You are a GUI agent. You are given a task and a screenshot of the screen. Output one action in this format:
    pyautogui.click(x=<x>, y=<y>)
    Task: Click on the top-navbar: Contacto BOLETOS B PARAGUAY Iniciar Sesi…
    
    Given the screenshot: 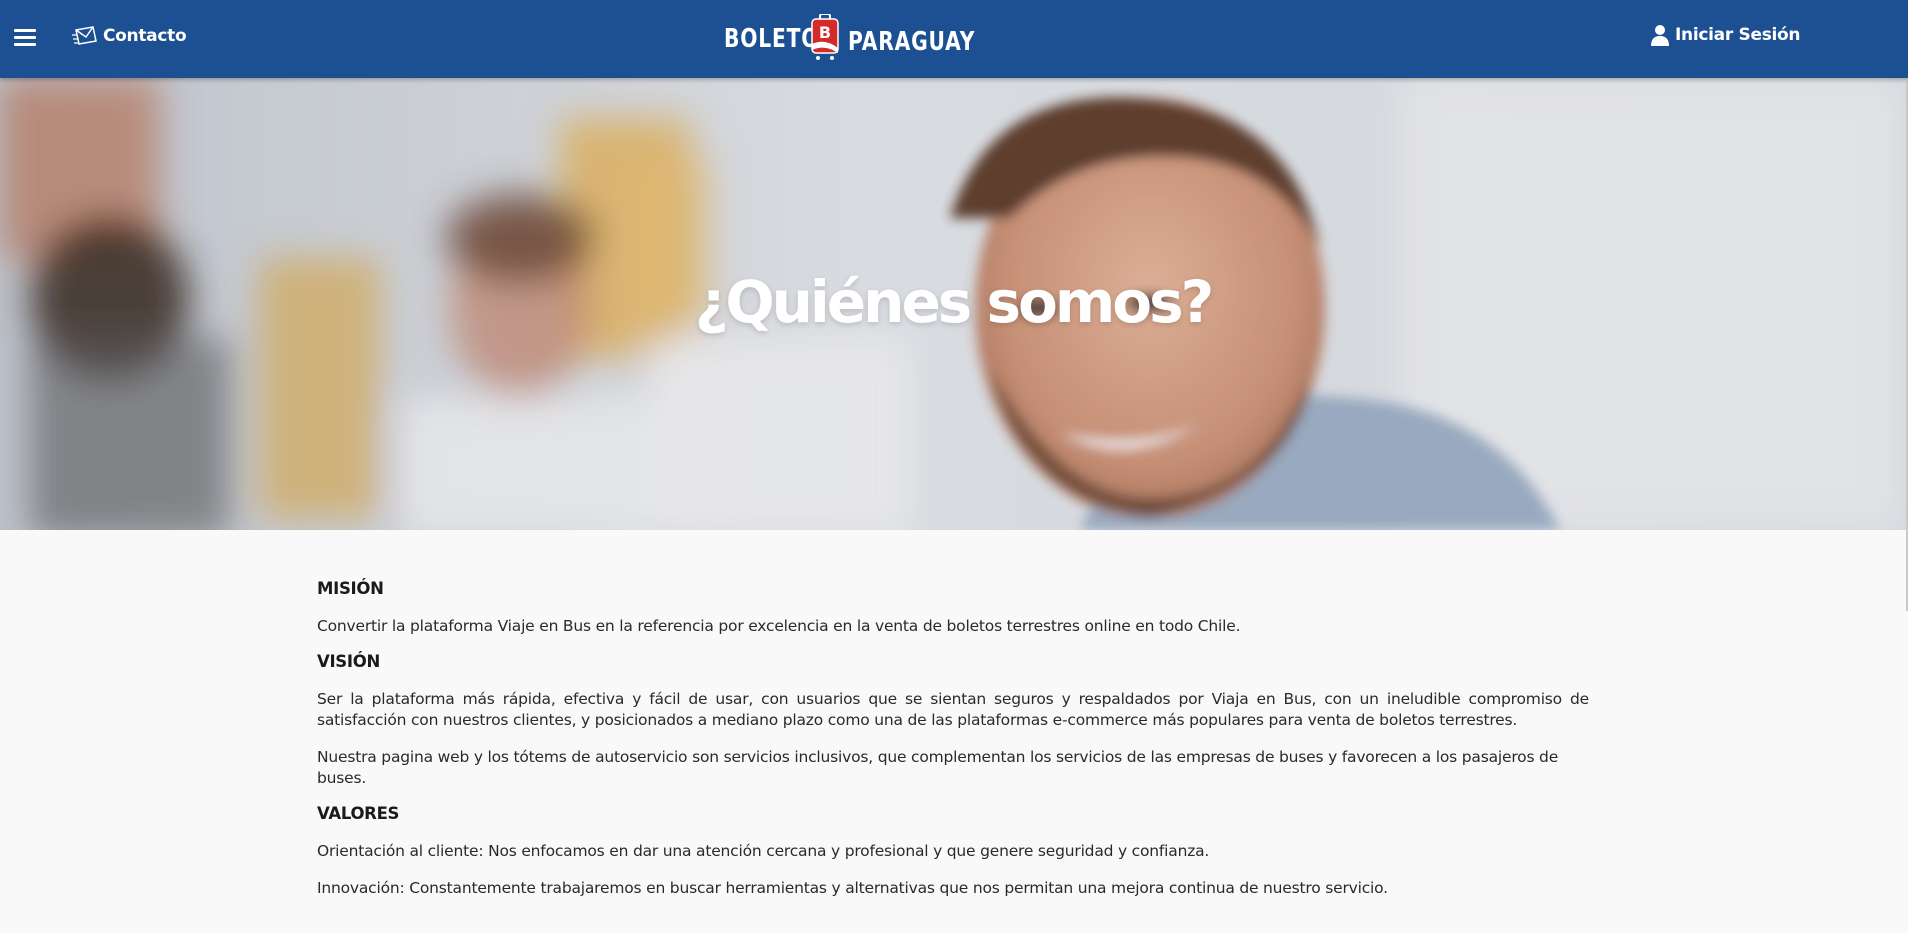 What is the action you would take?
    pyautogui.click(x=954, y=39)
    